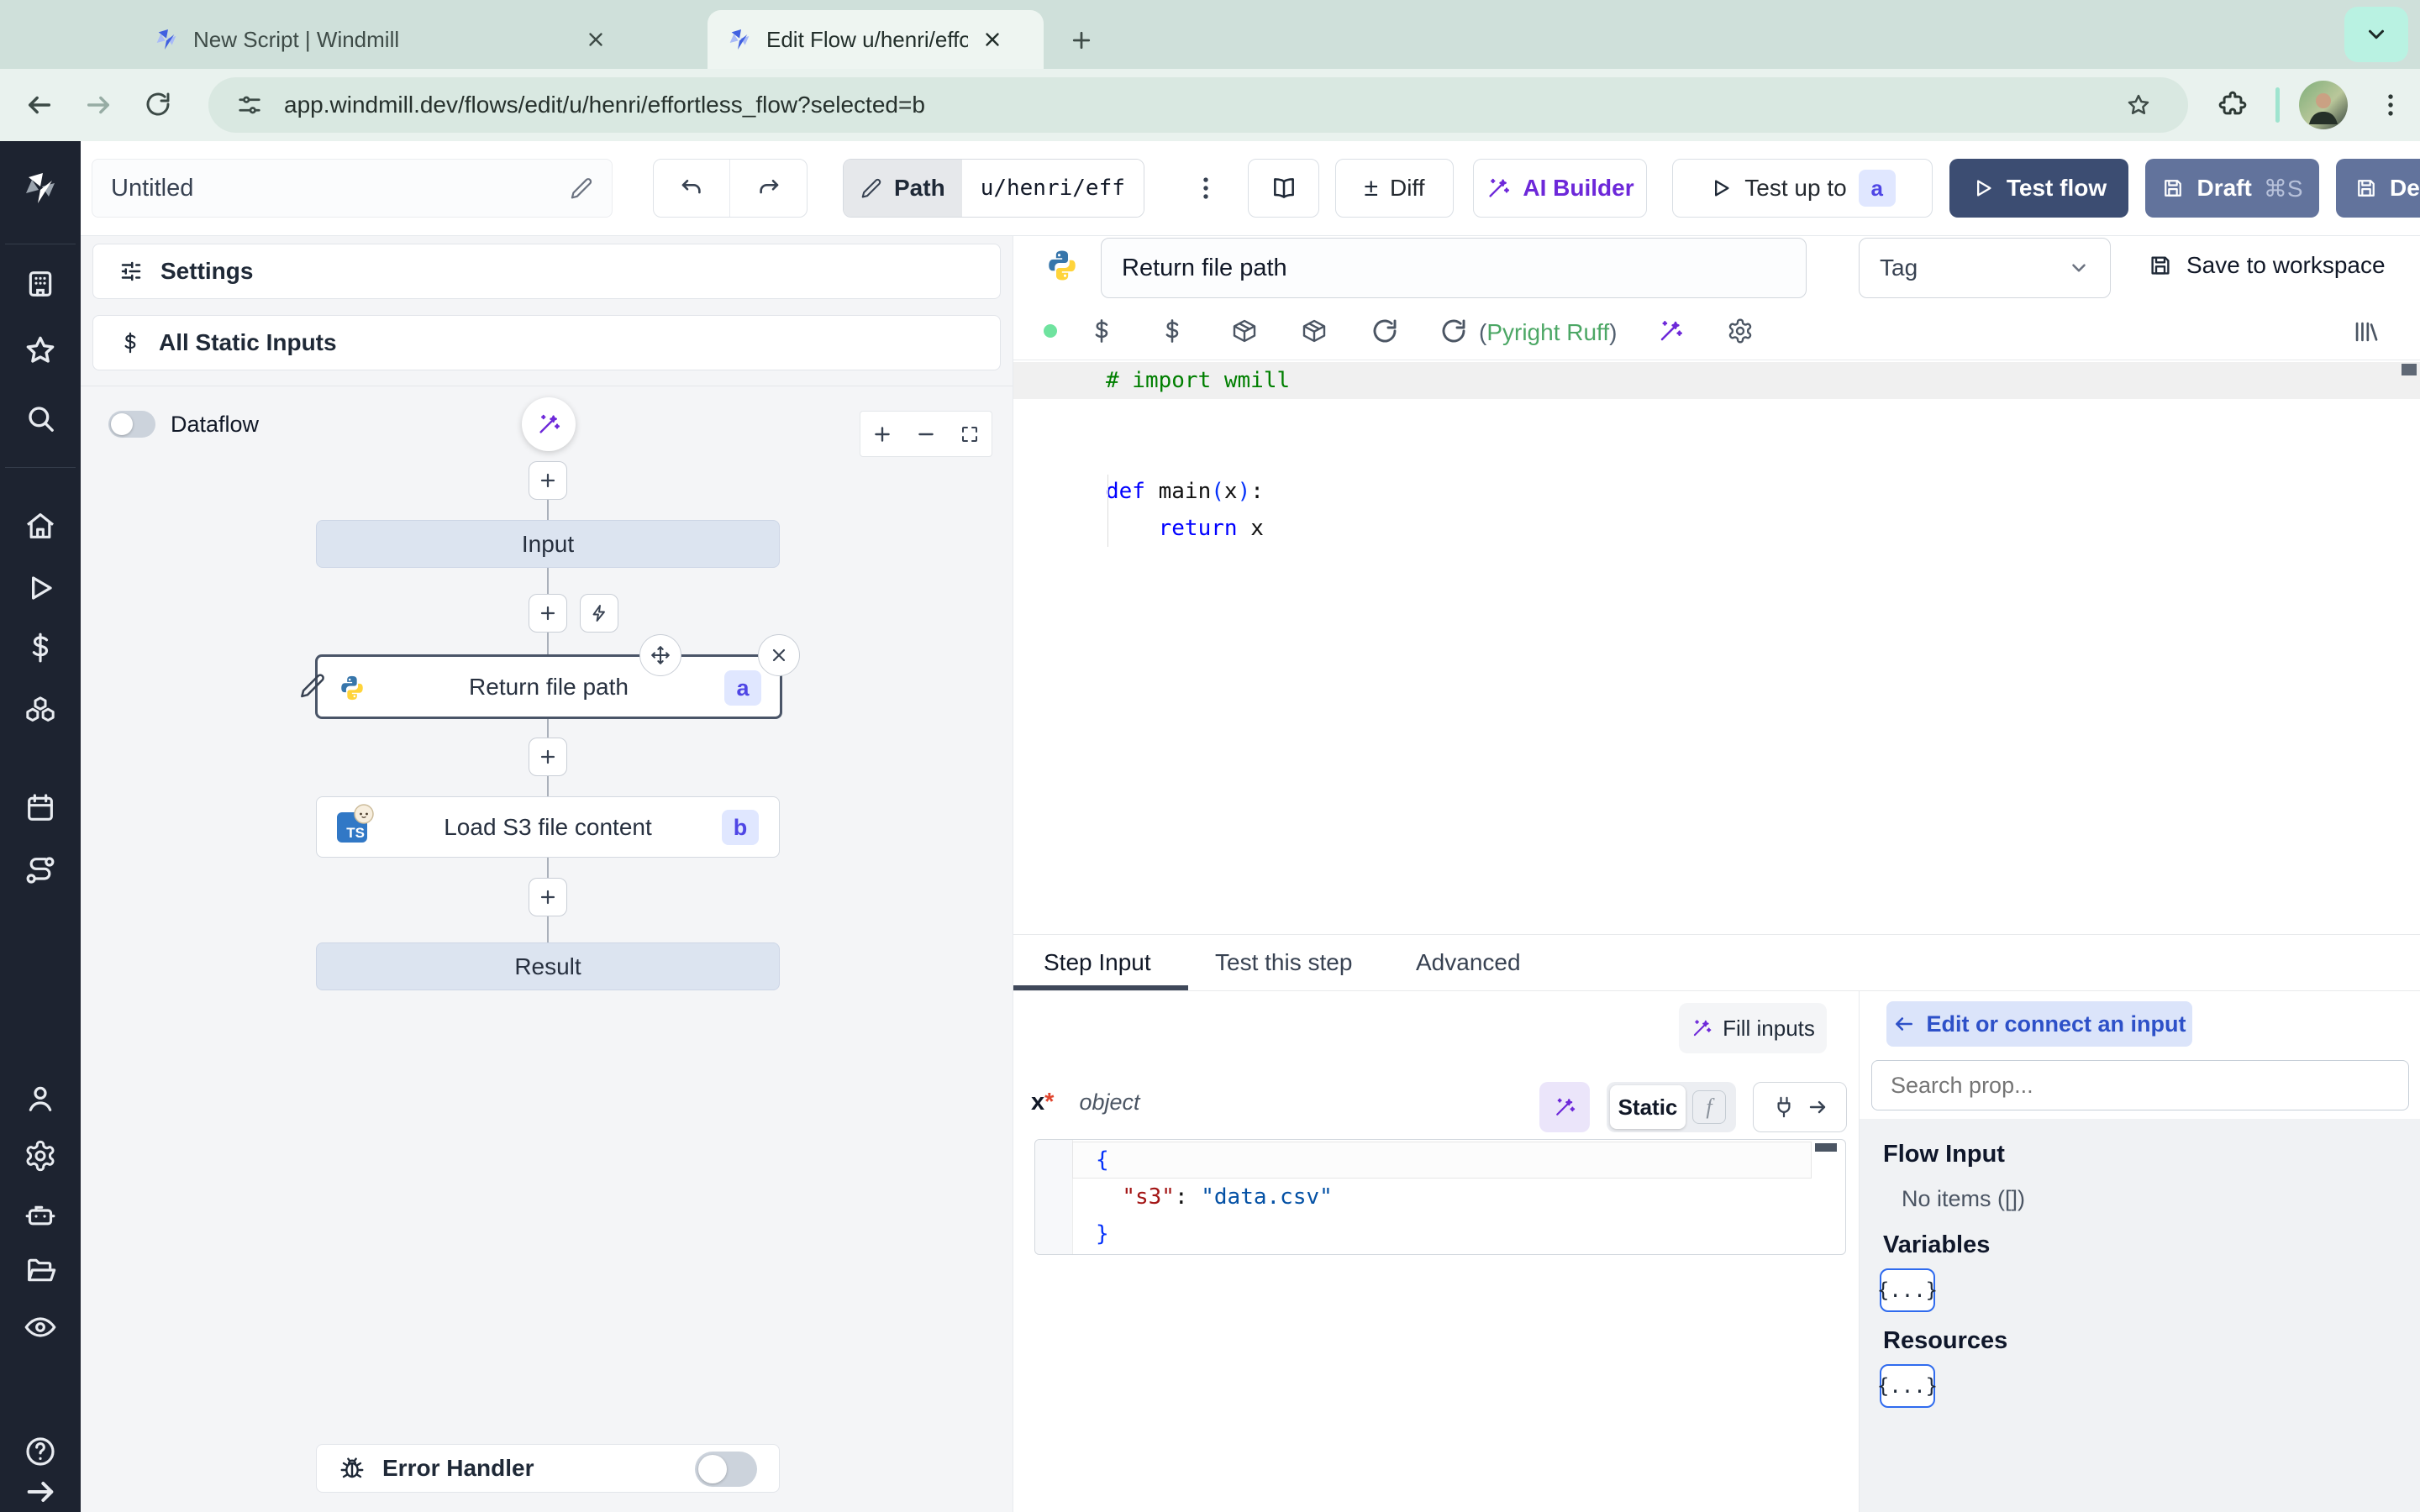 Image resolution: width=2420 pixels, height=1512 pixels. I want to click on browser-tab-active: Edit Flow u/henri/effortless_fl, so click(876, 39).